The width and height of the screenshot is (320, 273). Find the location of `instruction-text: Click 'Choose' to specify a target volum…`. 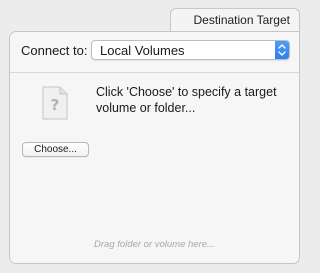

instruction-text: Click 'Choose' to specify a target volum… is located at coordinates (186, 100).